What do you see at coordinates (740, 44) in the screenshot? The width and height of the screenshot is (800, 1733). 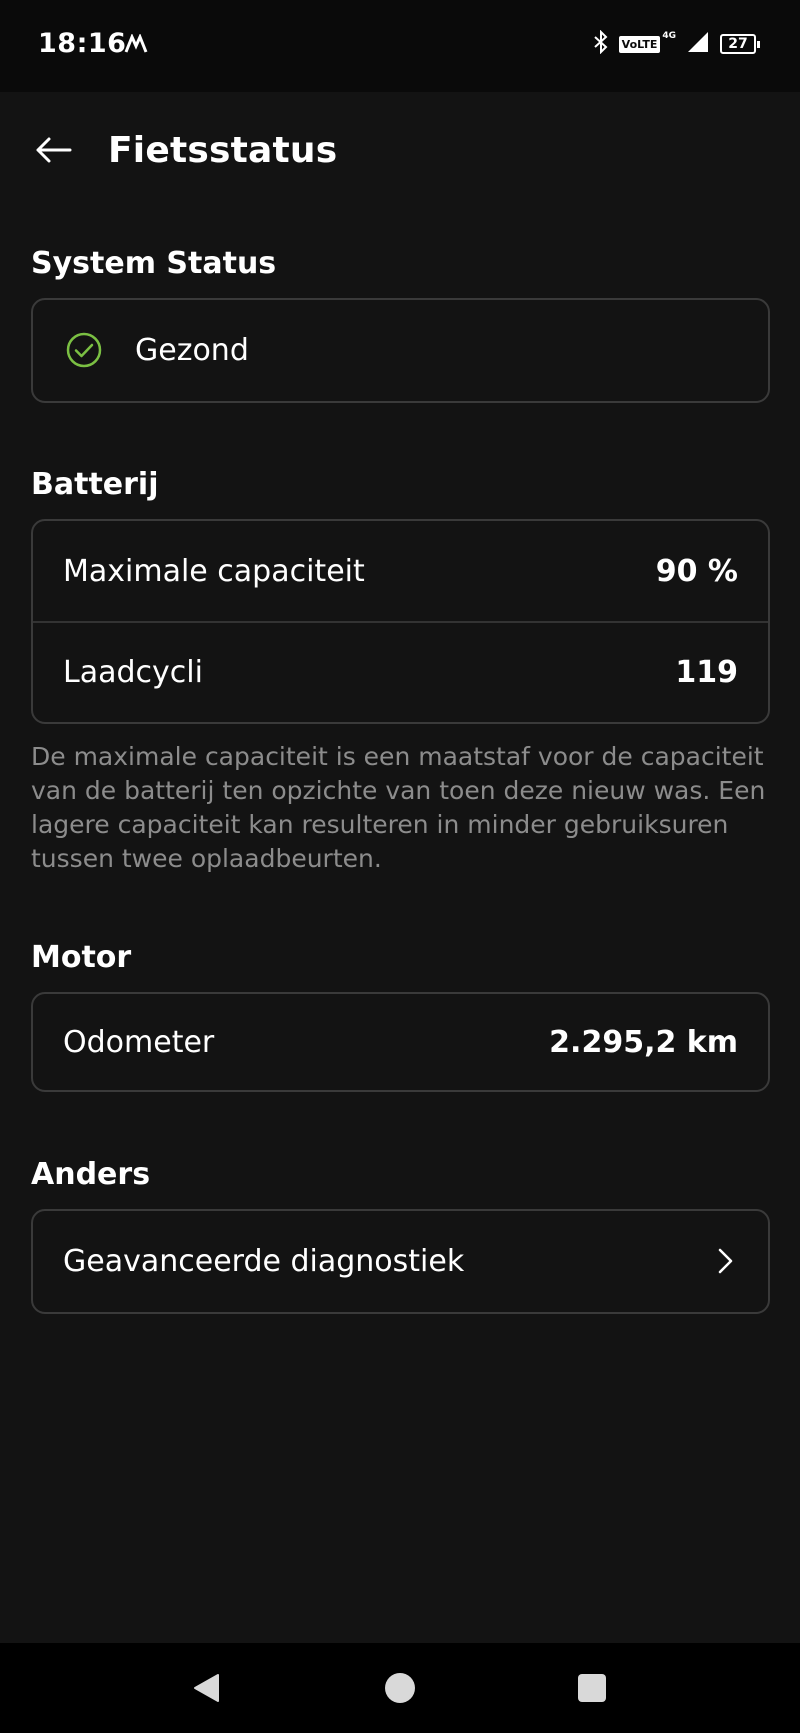 I see `battery-icon: 27` at bounding box center [740, 44].